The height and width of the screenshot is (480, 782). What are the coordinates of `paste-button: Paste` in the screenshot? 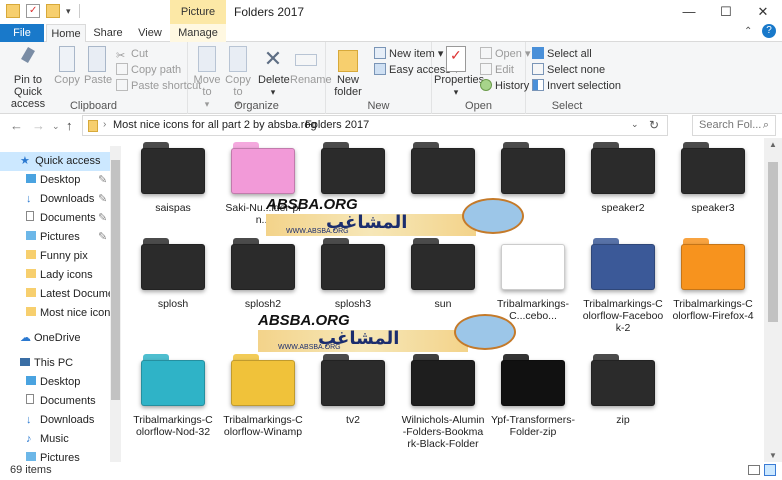 It's located at (98, 66).